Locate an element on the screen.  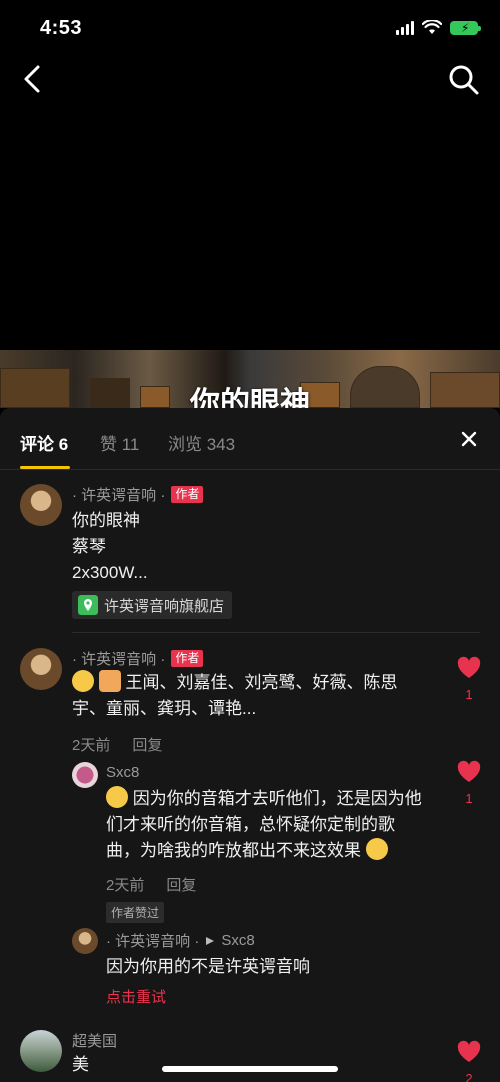
store-tag: 许英谔音响旗舰店 is located at coordinates (152, 605).